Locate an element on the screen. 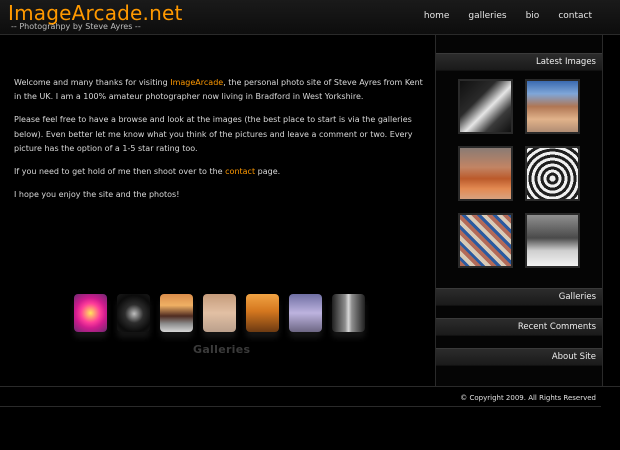  latest-image-saxophone is located at coordinates (485, 106).